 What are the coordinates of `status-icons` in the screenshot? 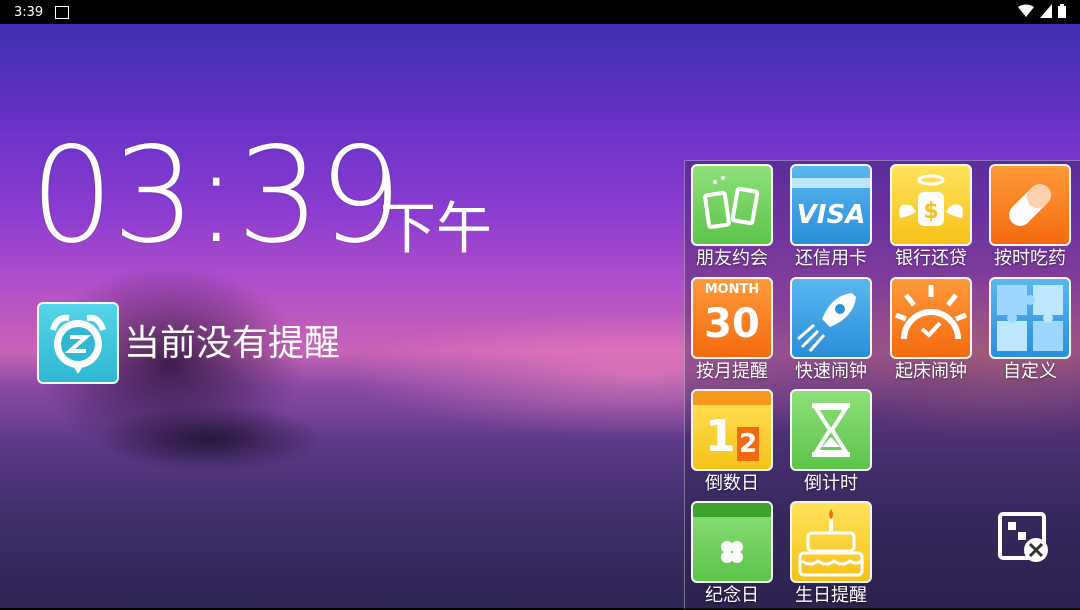 It's located at (1042, 11).